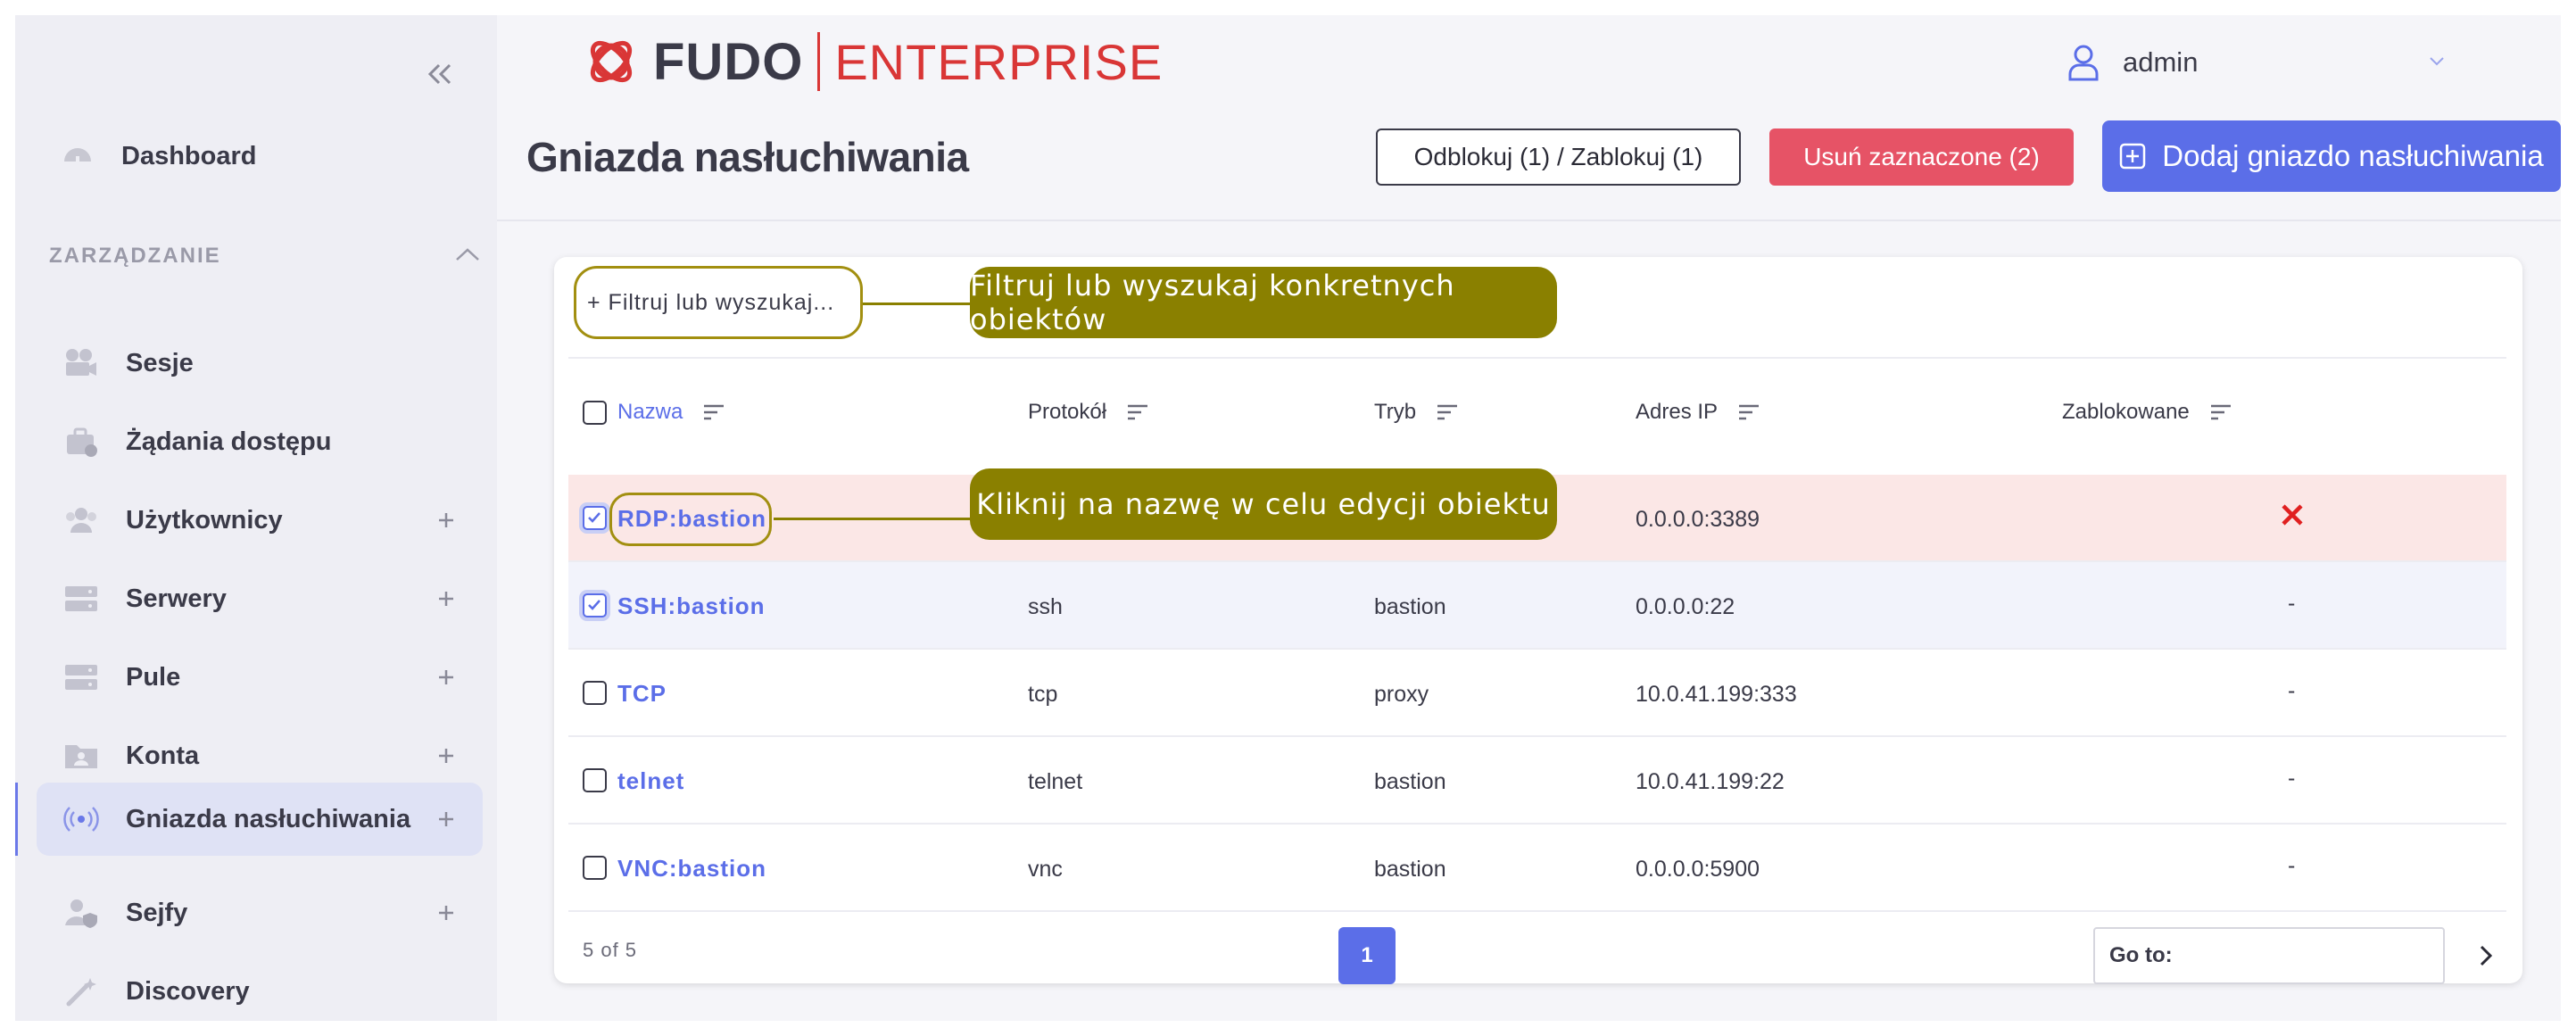  What do you see at coordinates (2485, 956) in the screenshot?
I see `chevron-right-icon` at bounding box center [2485, 956].